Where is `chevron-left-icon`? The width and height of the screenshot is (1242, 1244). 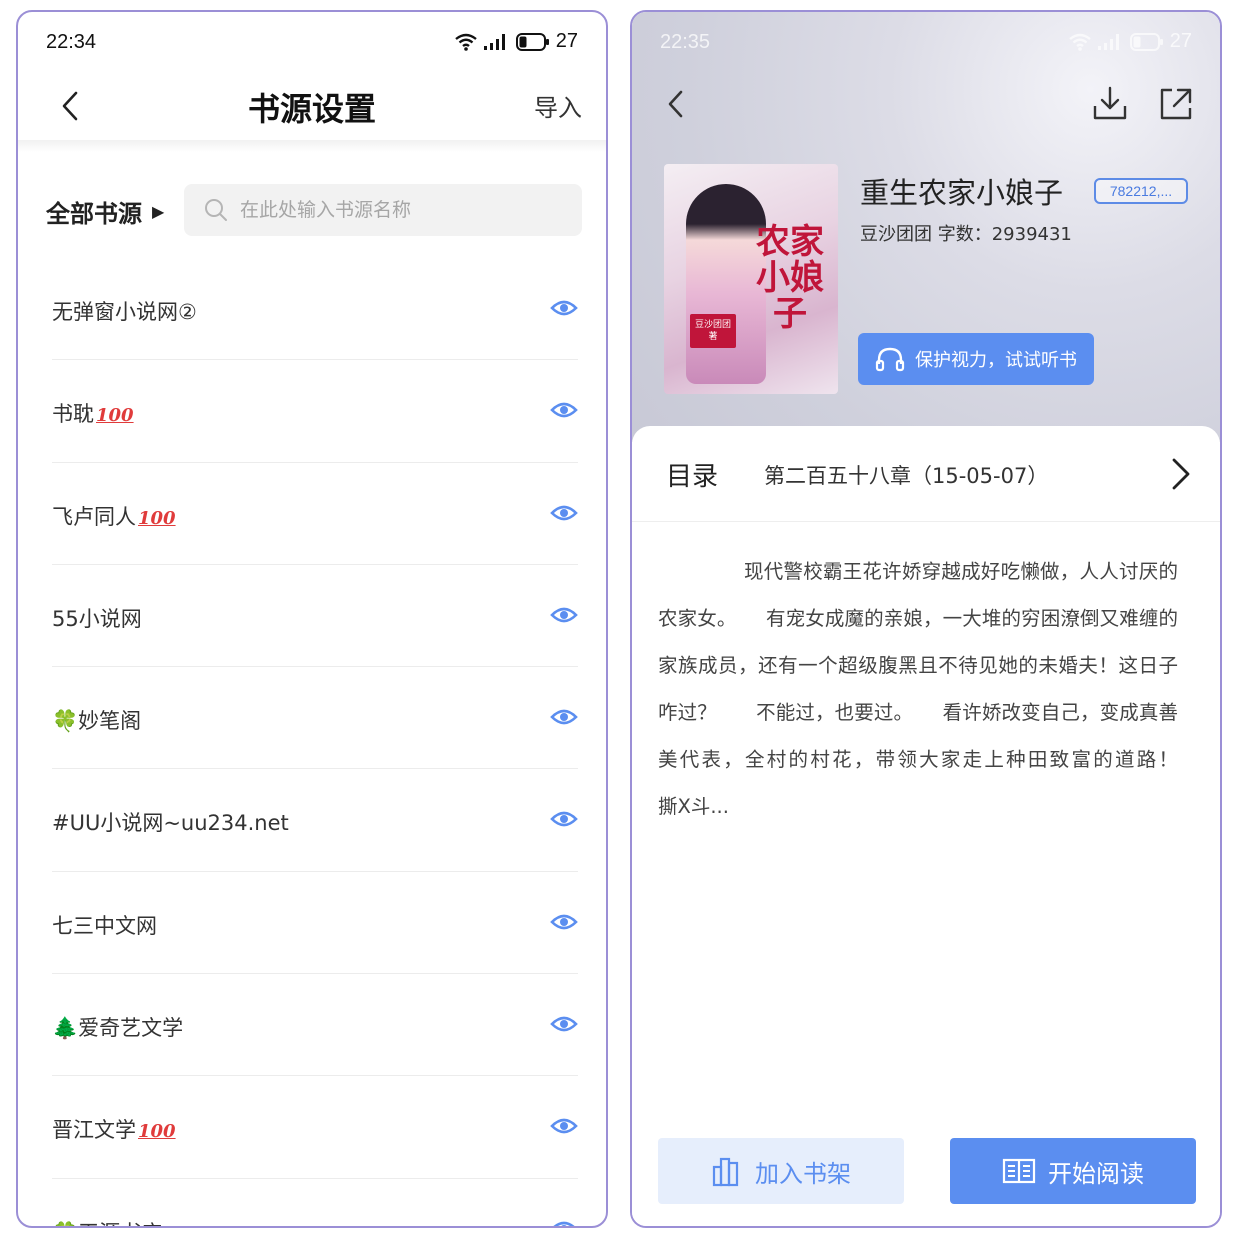
chevron-left-icon is located at coordinates (675, 104).